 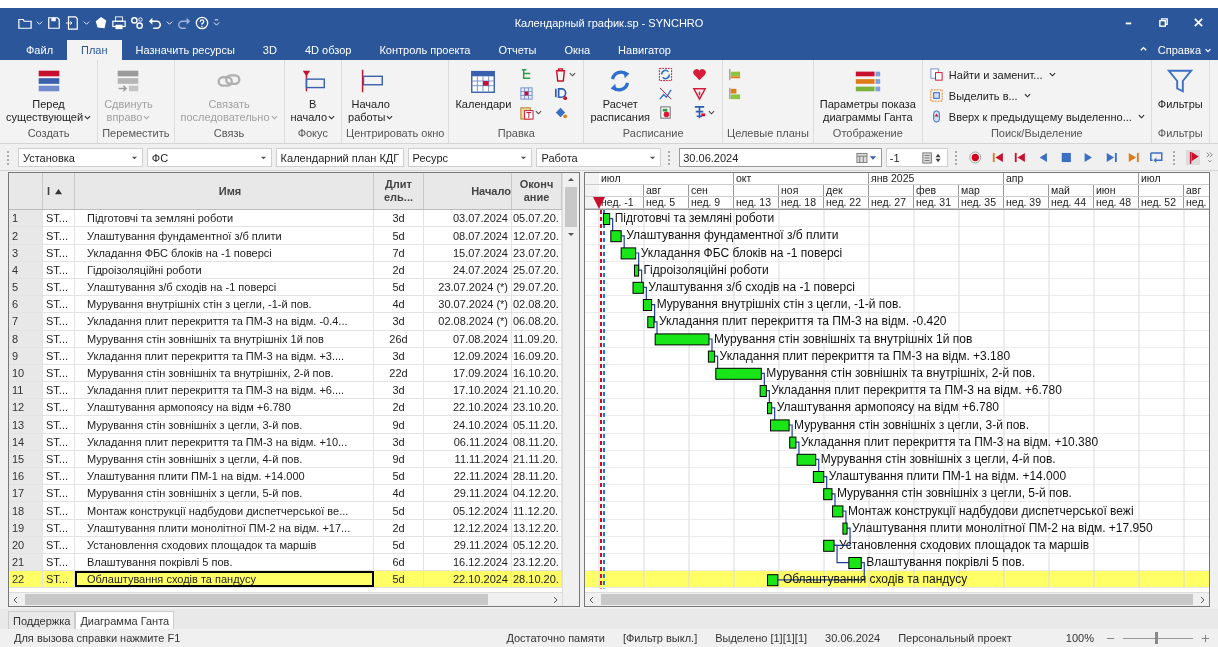 I want to click on dropdown-field: ФС, so click(x=209, y=158).